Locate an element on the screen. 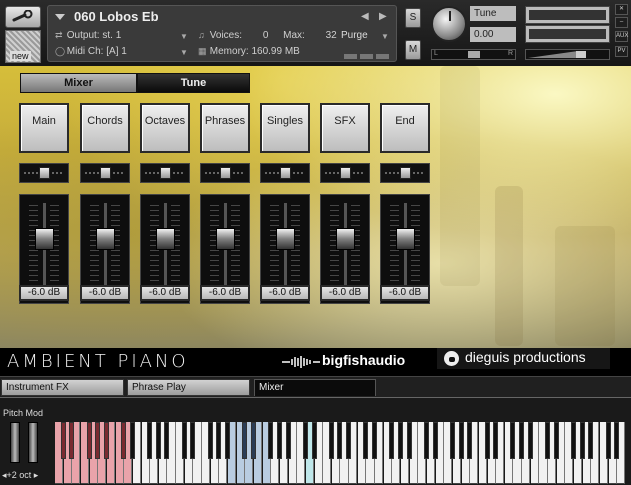 The image size is (631, 485). channel-button-octaves: Octaves is located at coordinates (165, 128).